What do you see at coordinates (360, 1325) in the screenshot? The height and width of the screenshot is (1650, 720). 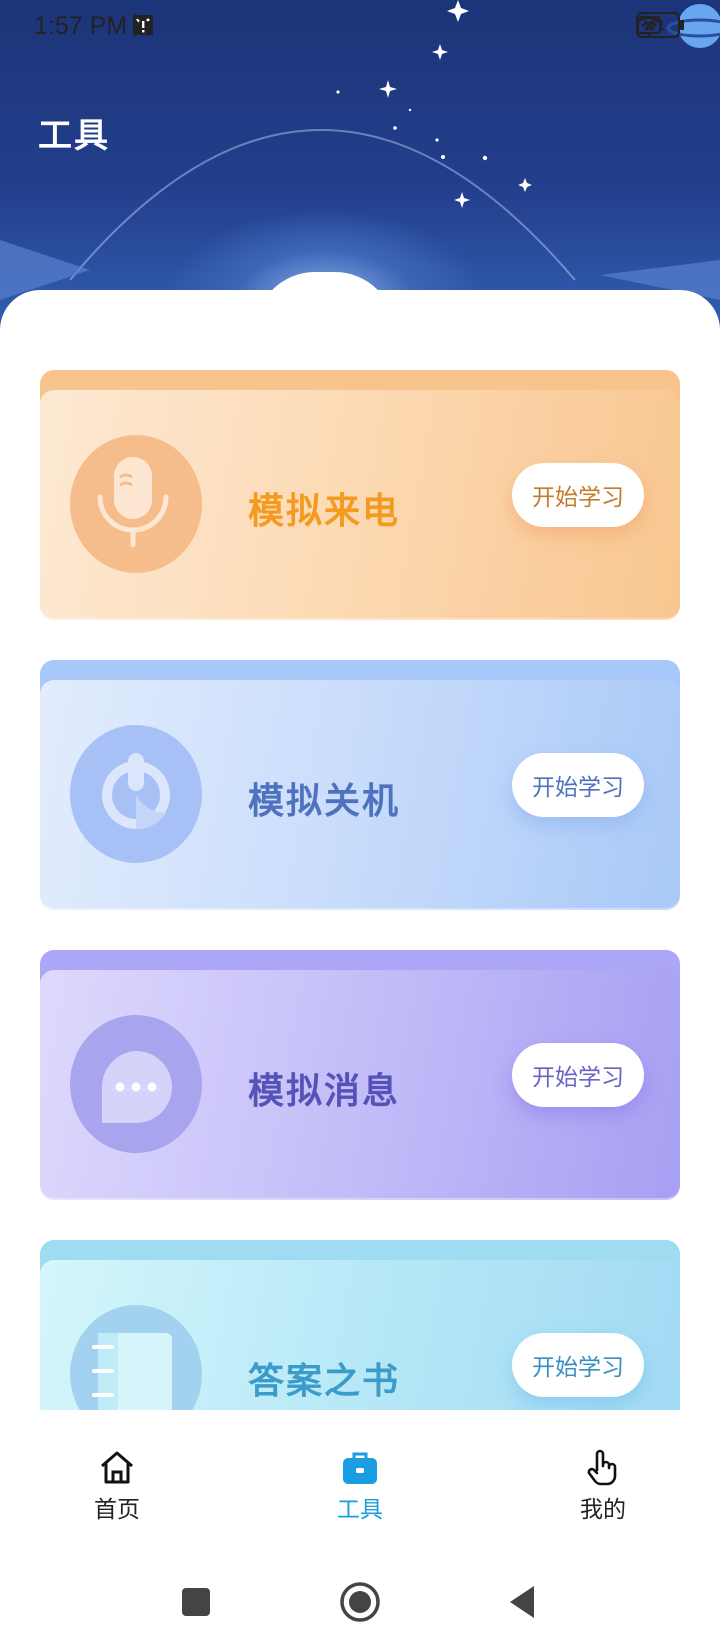 I see `tool-card-book-of-answers: 答案之书 开始学习` at bounding box center [360, 1325].